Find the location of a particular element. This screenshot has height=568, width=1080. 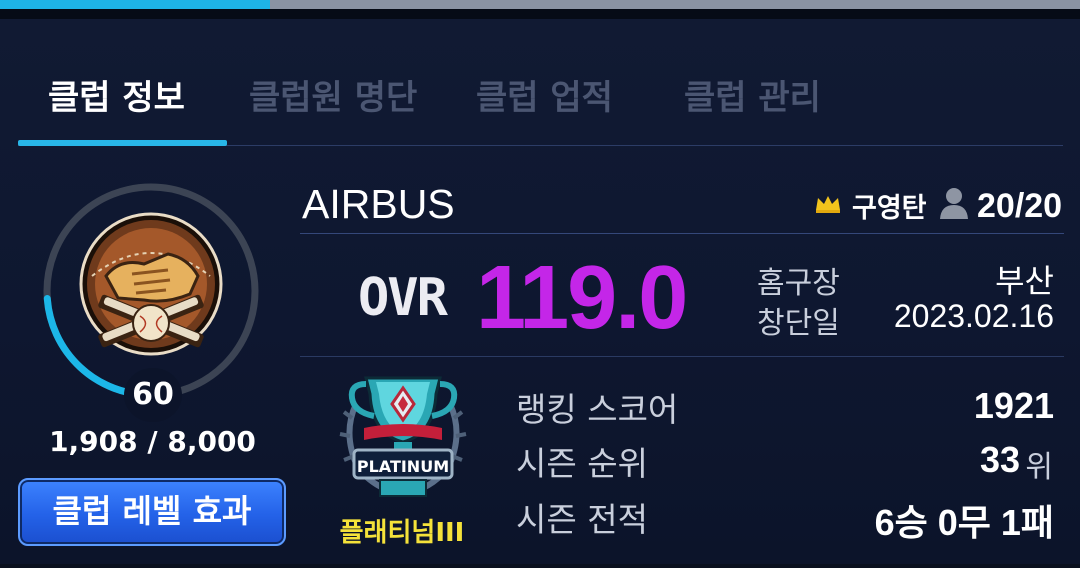

tab-club-achievements: 클럽 업적 is located at coordinates (544, 94).